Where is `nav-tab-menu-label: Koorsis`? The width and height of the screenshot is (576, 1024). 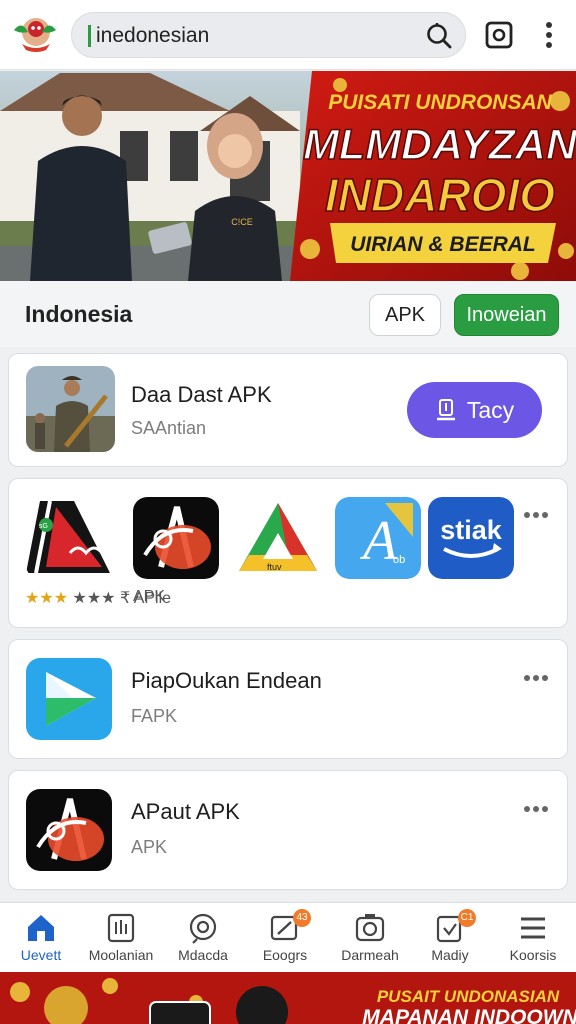 nav-tab-menu-label: Koorsis is located at coordinates (533, 955).